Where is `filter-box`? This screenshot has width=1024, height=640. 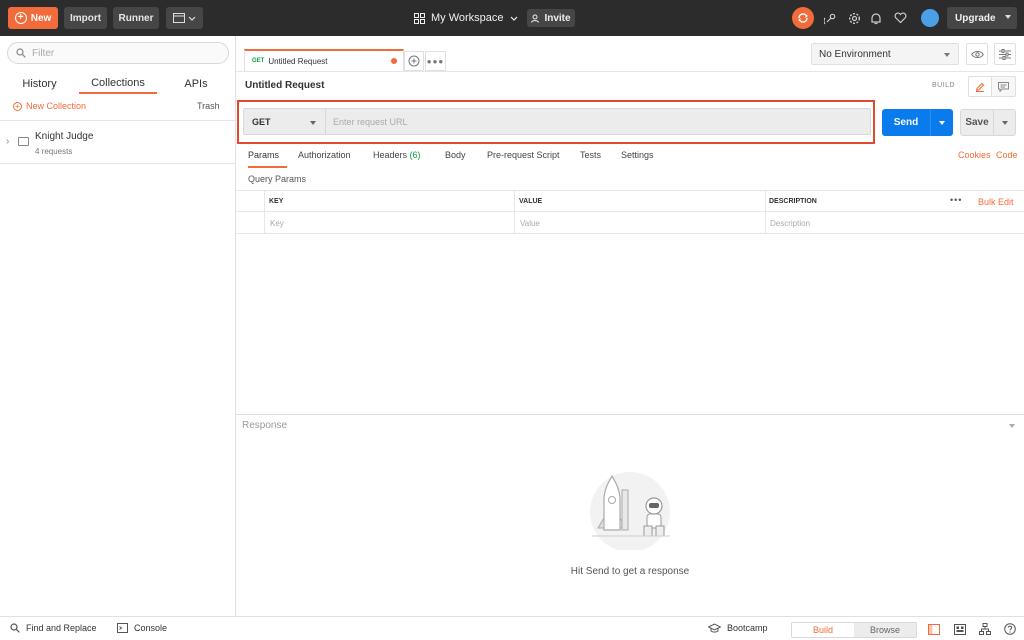
filter-box is located at coordinates (118, 53).